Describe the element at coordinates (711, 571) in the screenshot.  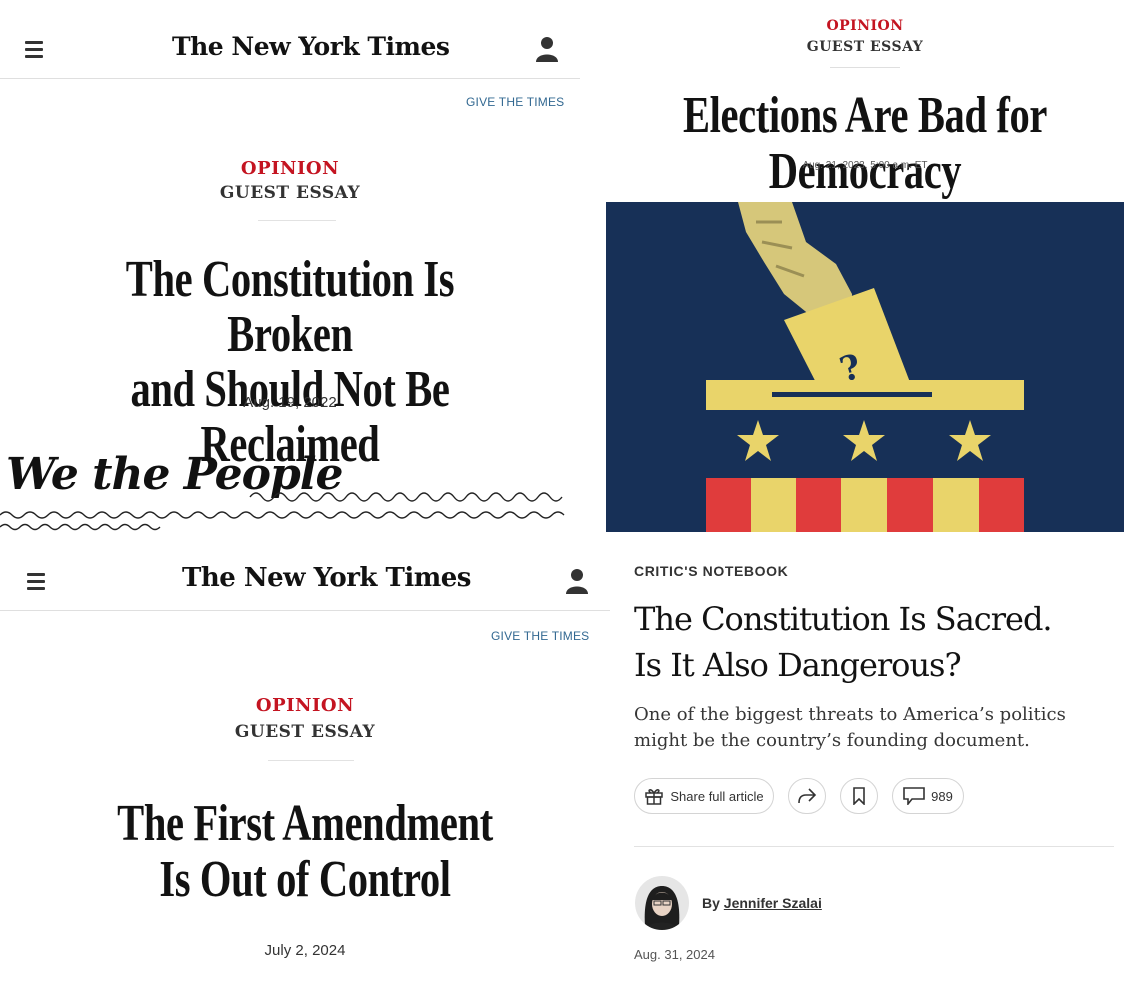
I see `section-kicker: CRITIC'S NOTEBOOK` at that location.